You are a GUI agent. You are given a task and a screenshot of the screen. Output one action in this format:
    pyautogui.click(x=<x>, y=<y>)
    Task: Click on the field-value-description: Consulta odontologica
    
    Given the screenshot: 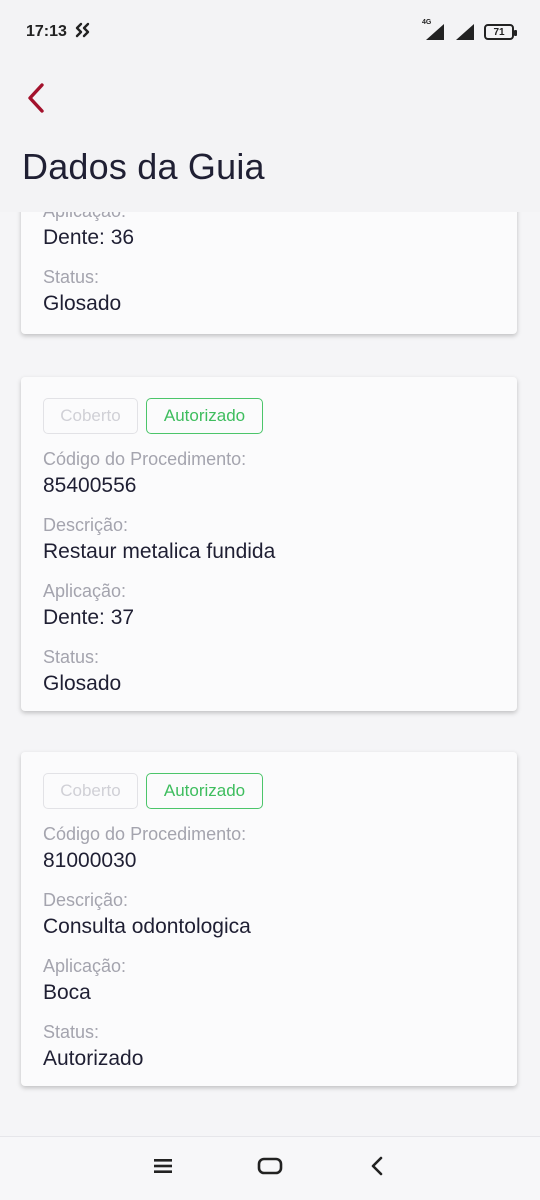 What is the action you would take?
    pyautogui.click(x=147, y=926)
    